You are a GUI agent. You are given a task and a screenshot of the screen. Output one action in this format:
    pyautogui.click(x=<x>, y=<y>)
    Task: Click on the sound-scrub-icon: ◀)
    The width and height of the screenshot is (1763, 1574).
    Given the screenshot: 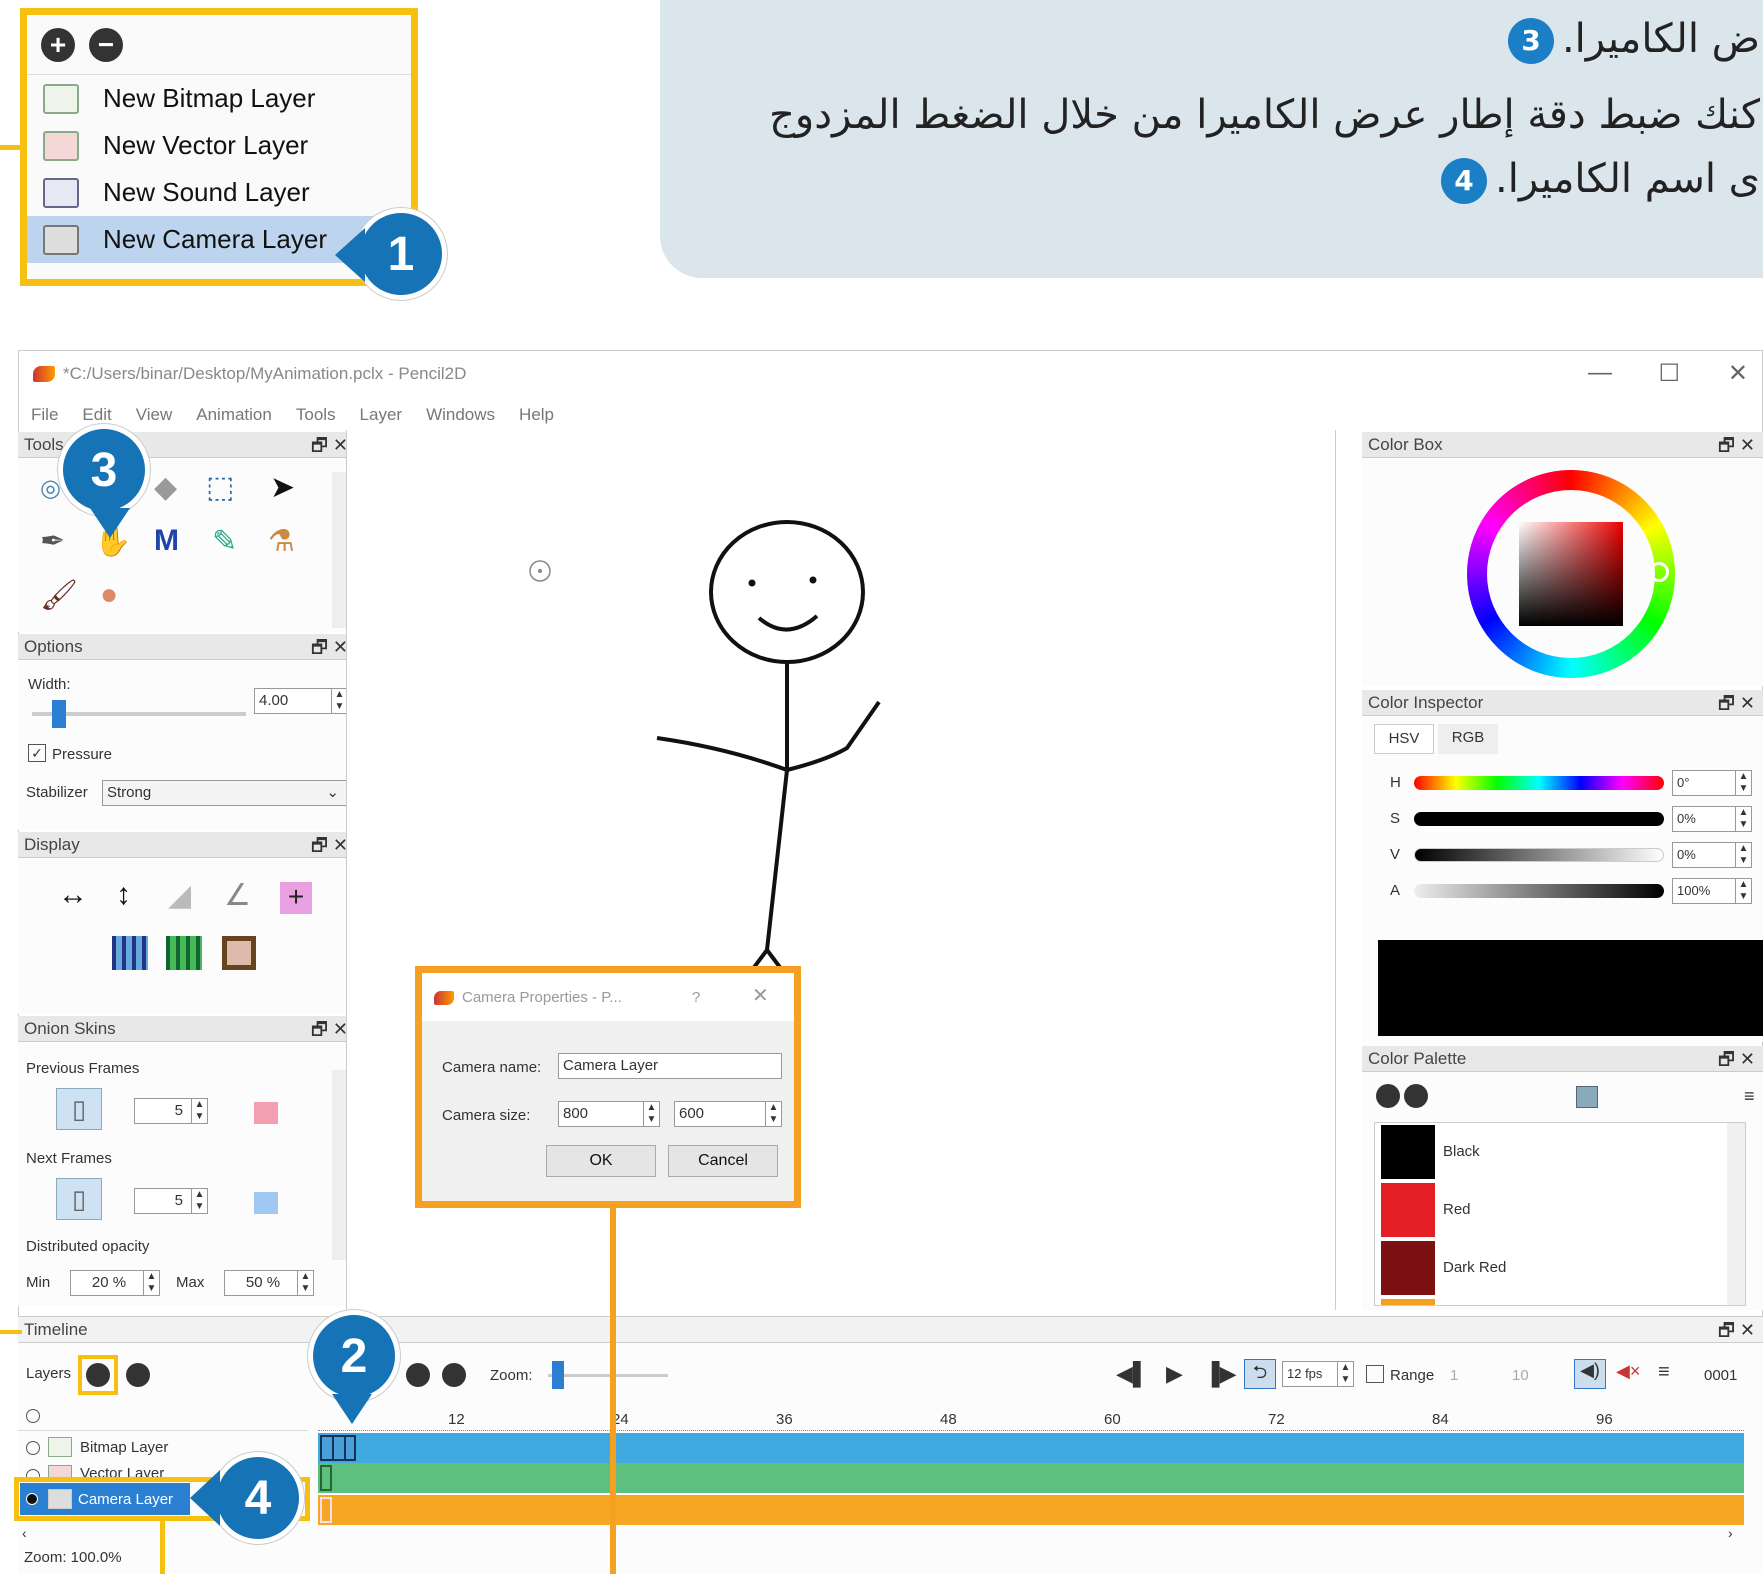 What is the action you would take?
    pyautogui.click(x=1590, y=1374)
    